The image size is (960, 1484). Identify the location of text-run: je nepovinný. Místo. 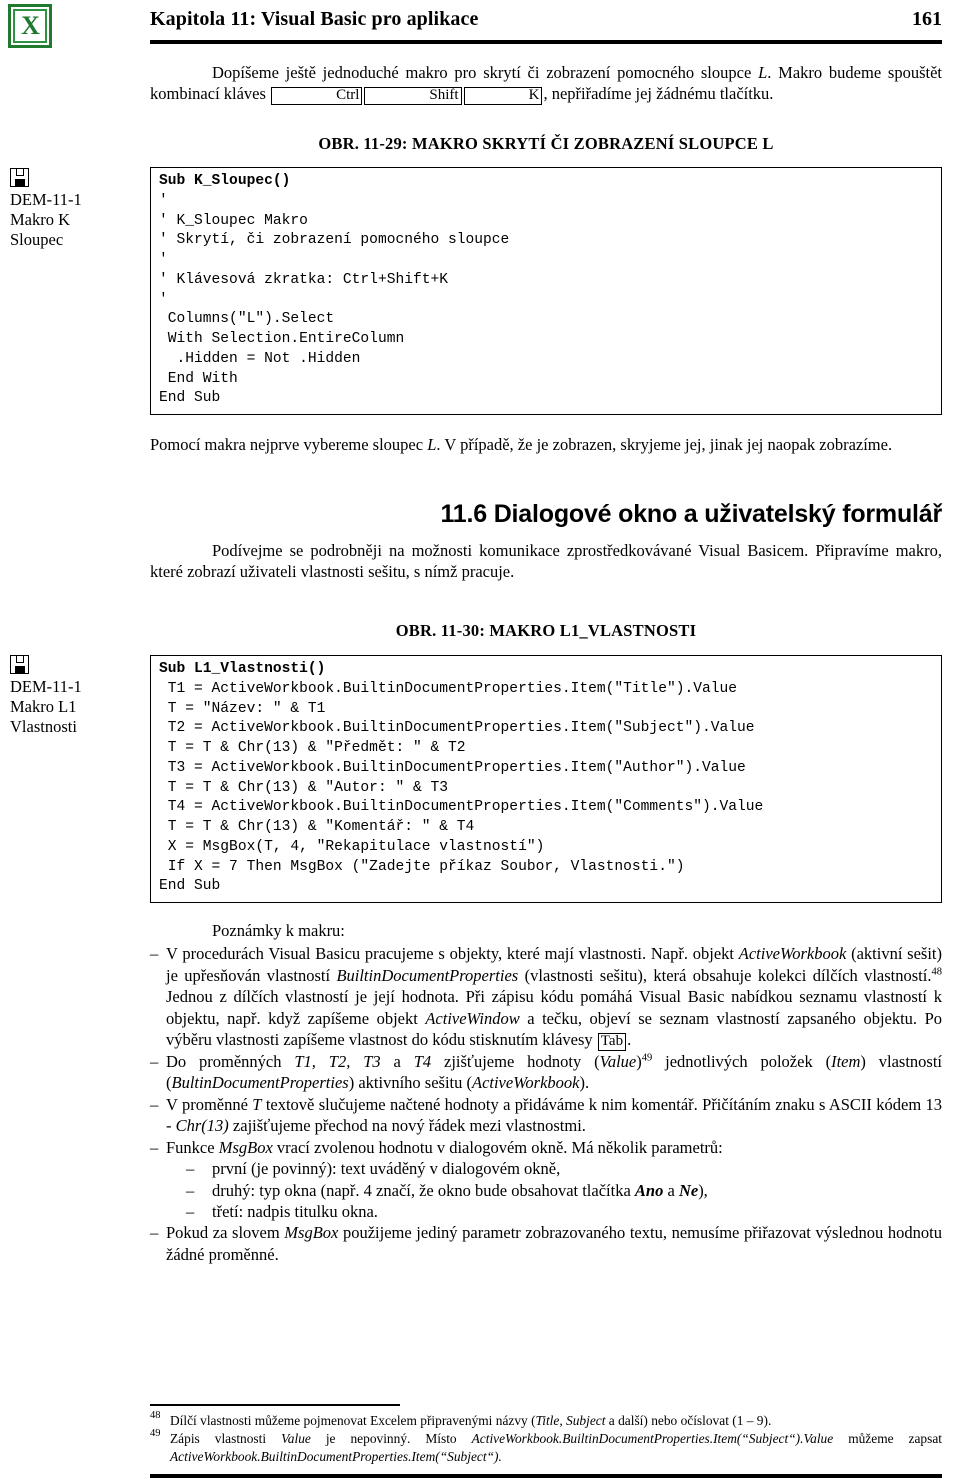
(391, 1439).